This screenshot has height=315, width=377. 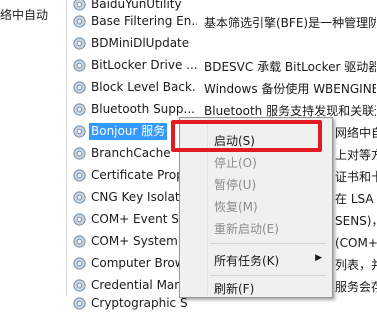 I want to click on menu-item-all-tasks: 所有任务(K) ▶, so click(x=255, y=259).